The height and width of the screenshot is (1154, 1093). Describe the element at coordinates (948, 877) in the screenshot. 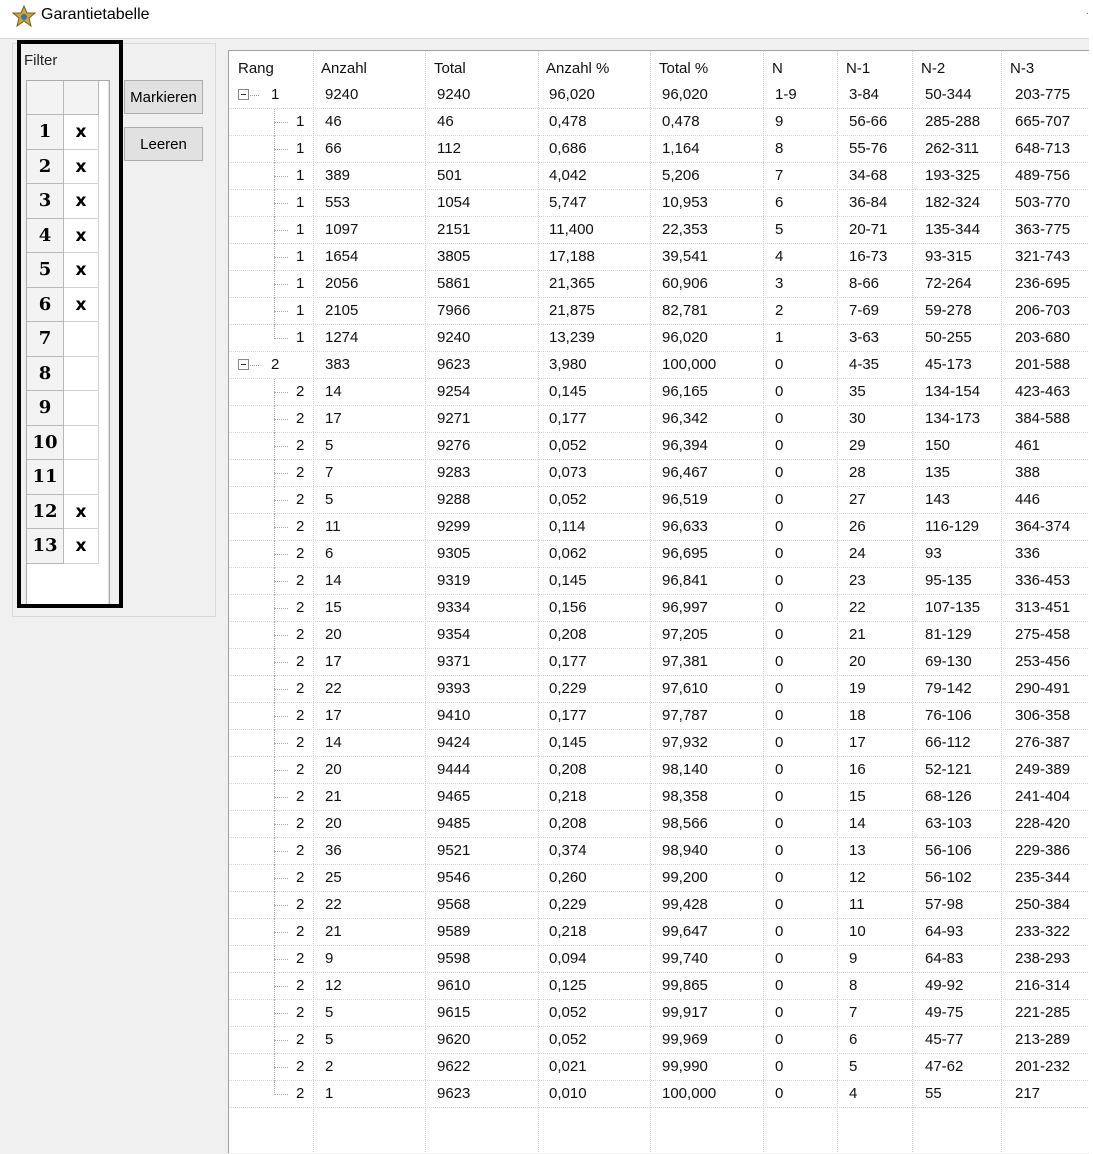

I see `cell-n2: 56-102` at that location.